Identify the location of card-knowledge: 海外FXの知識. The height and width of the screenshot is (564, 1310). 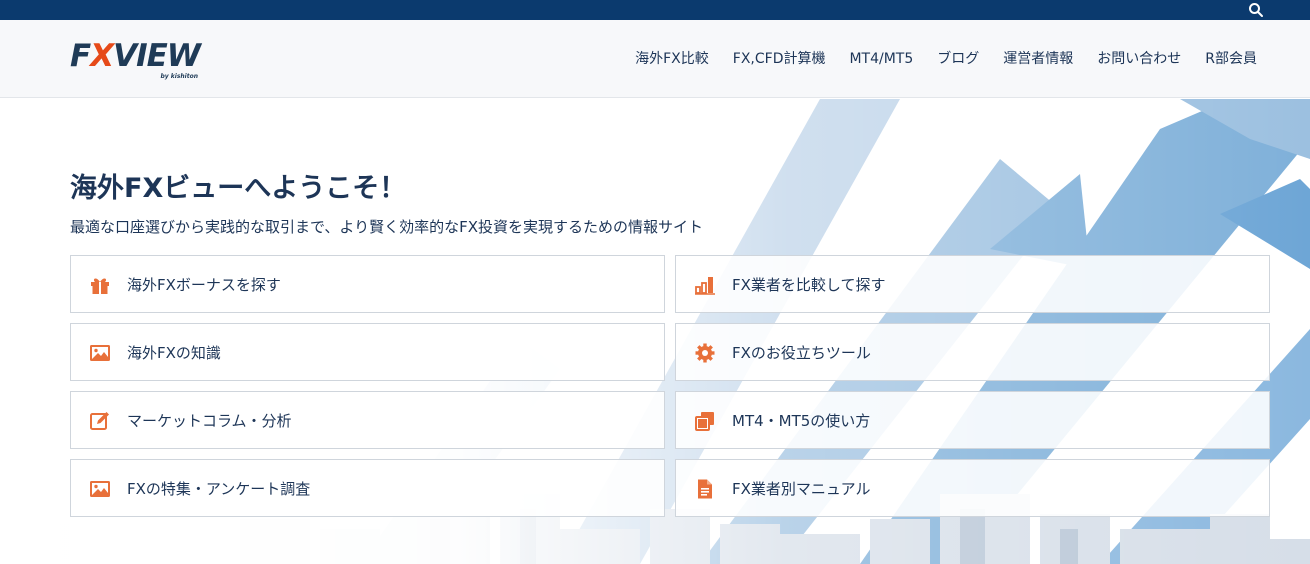
(367, 352).